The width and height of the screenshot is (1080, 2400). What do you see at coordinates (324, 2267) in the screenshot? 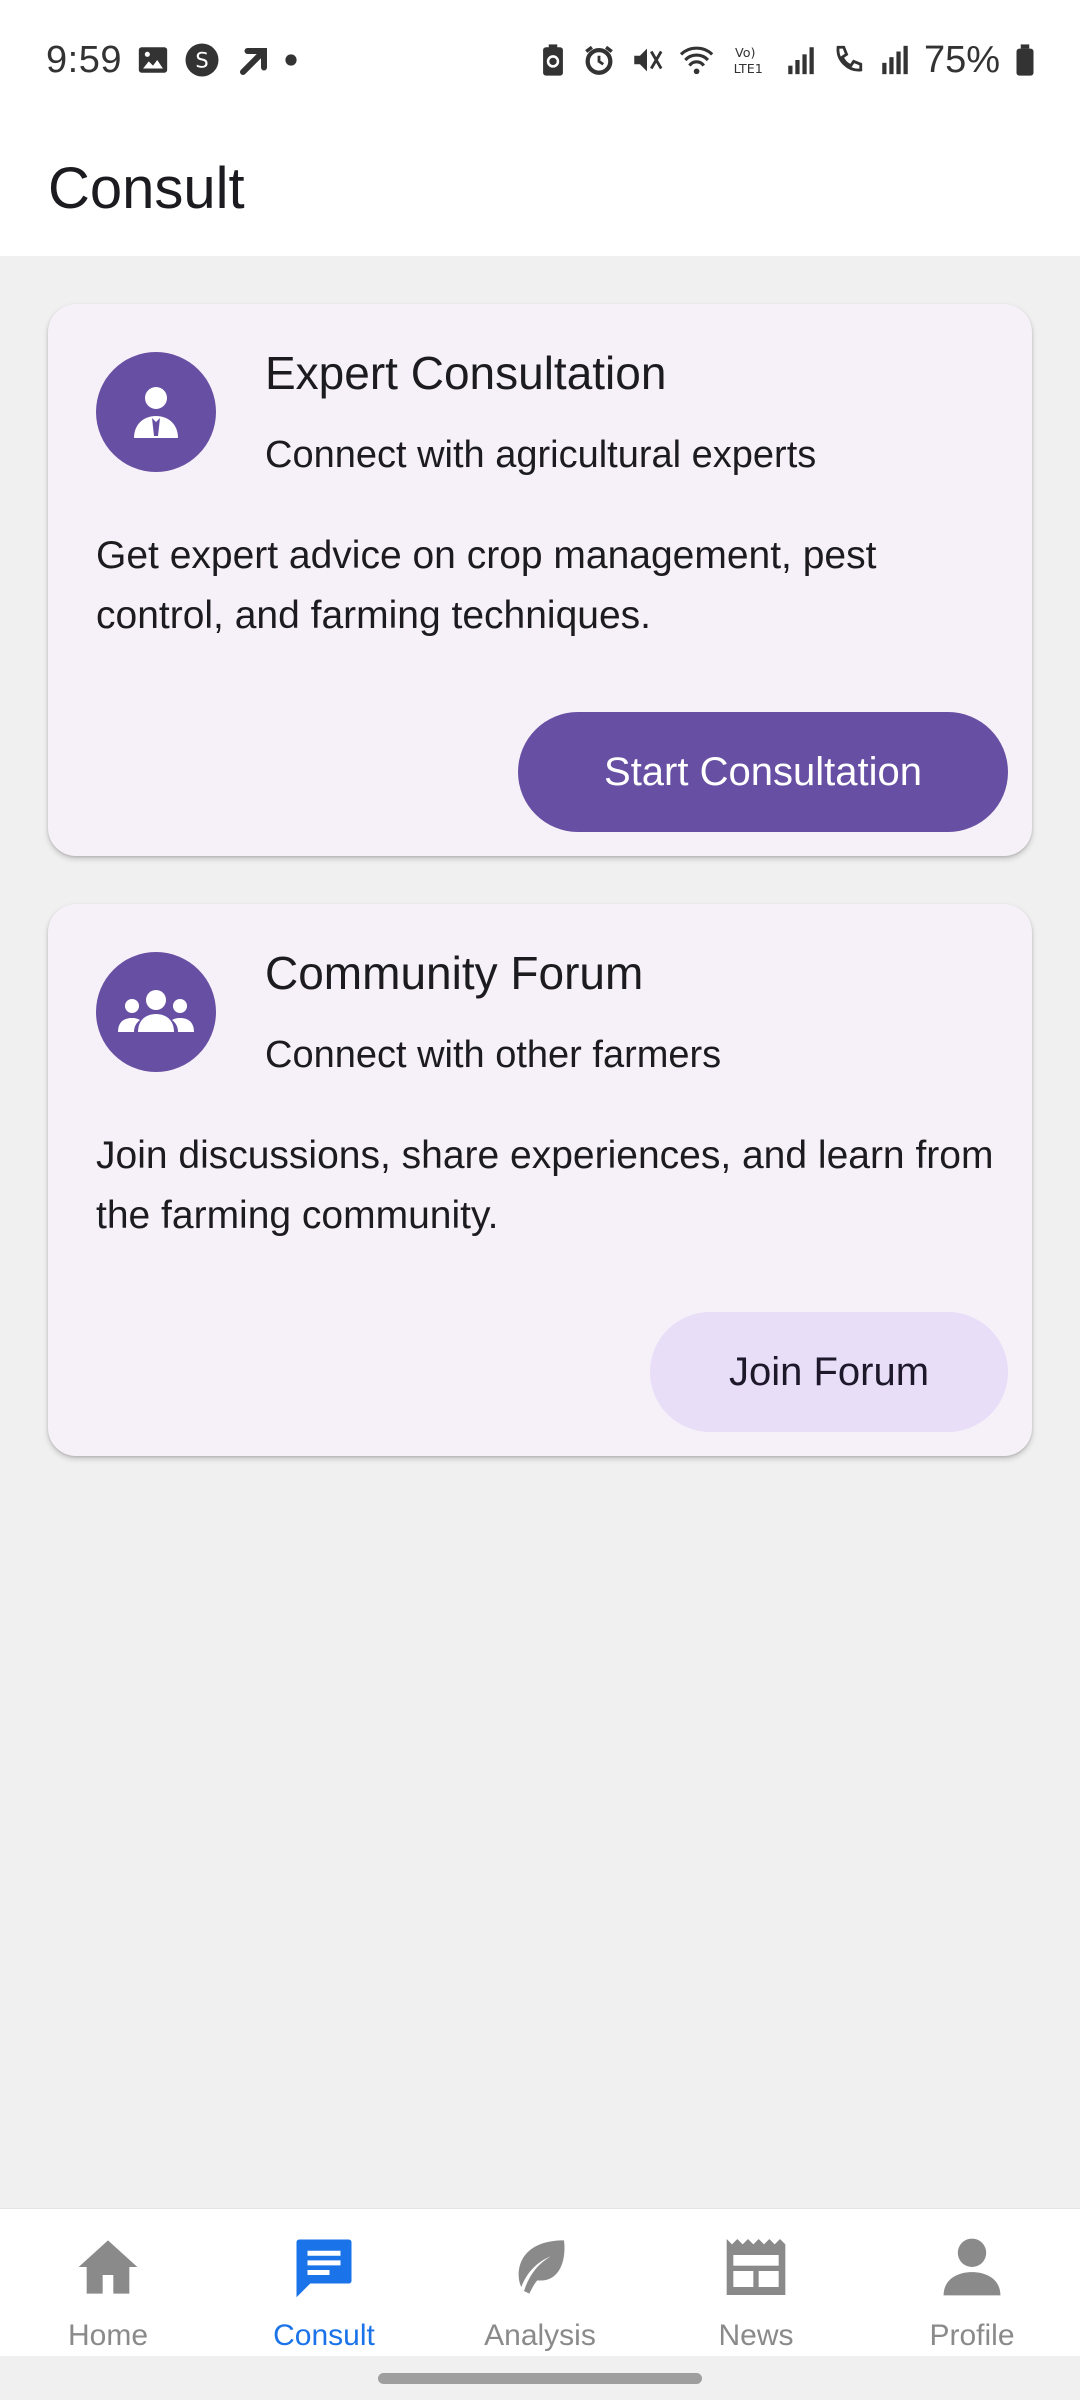
I see `chat-icon` at bounding box center [324, 2267].